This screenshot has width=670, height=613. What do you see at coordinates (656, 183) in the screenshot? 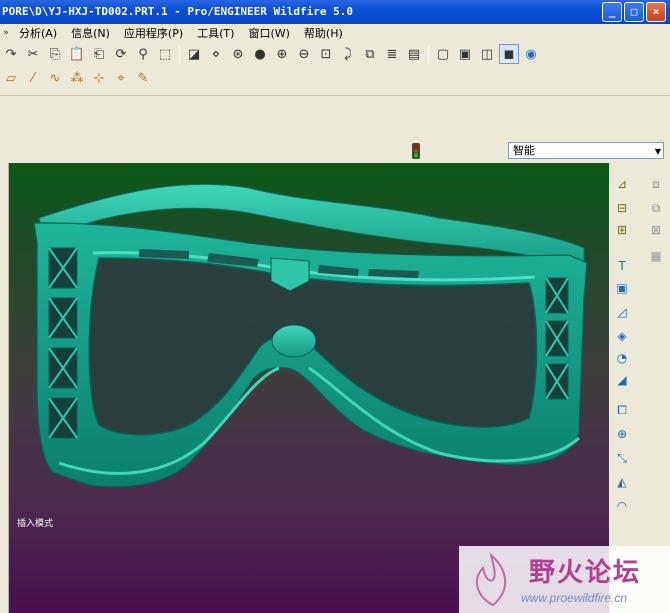
I see `mirror-disabled-icon: ⧈` at bounding box center [656, 183].